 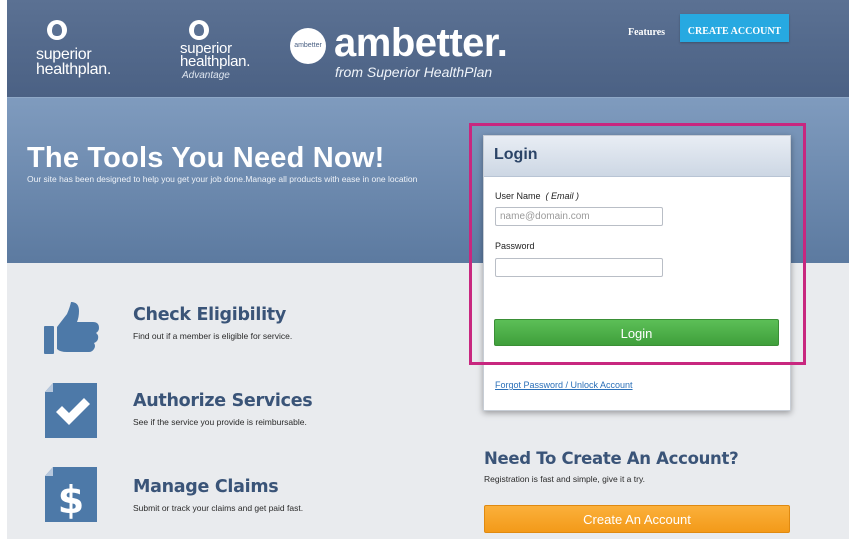 What do you see at coordinates (636, 332) in the screenshot?
I see `login-button: Login` at bounding box center [636, 332].